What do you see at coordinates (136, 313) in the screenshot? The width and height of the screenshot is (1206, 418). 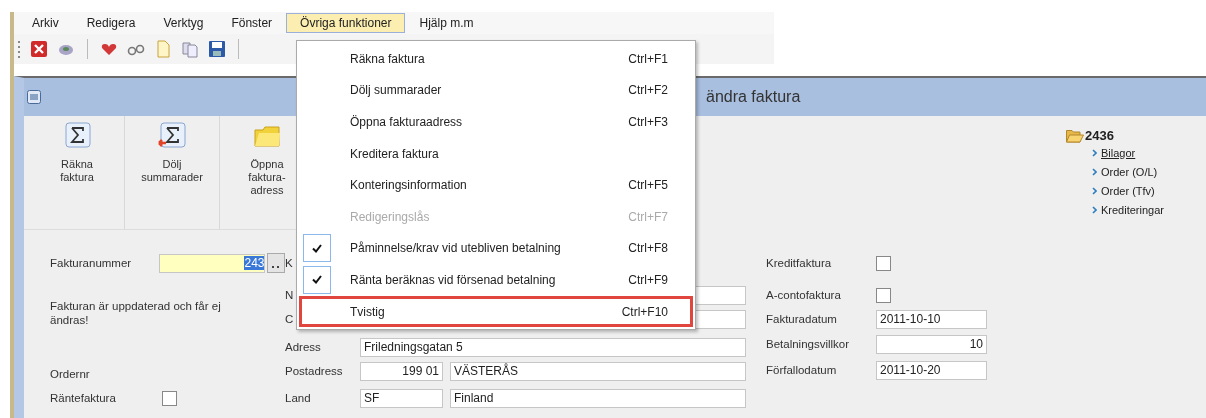 I see `notice-text: Fakturan är uppdaterad och får ej ändras!` at bounding box center [136, 313].